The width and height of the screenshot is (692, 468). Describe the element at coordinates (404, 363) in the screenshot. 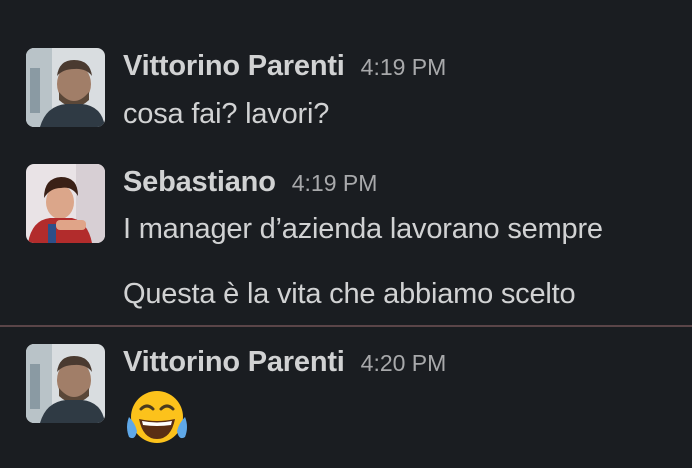

I see `timestamp: 4:20 PM` at that location.